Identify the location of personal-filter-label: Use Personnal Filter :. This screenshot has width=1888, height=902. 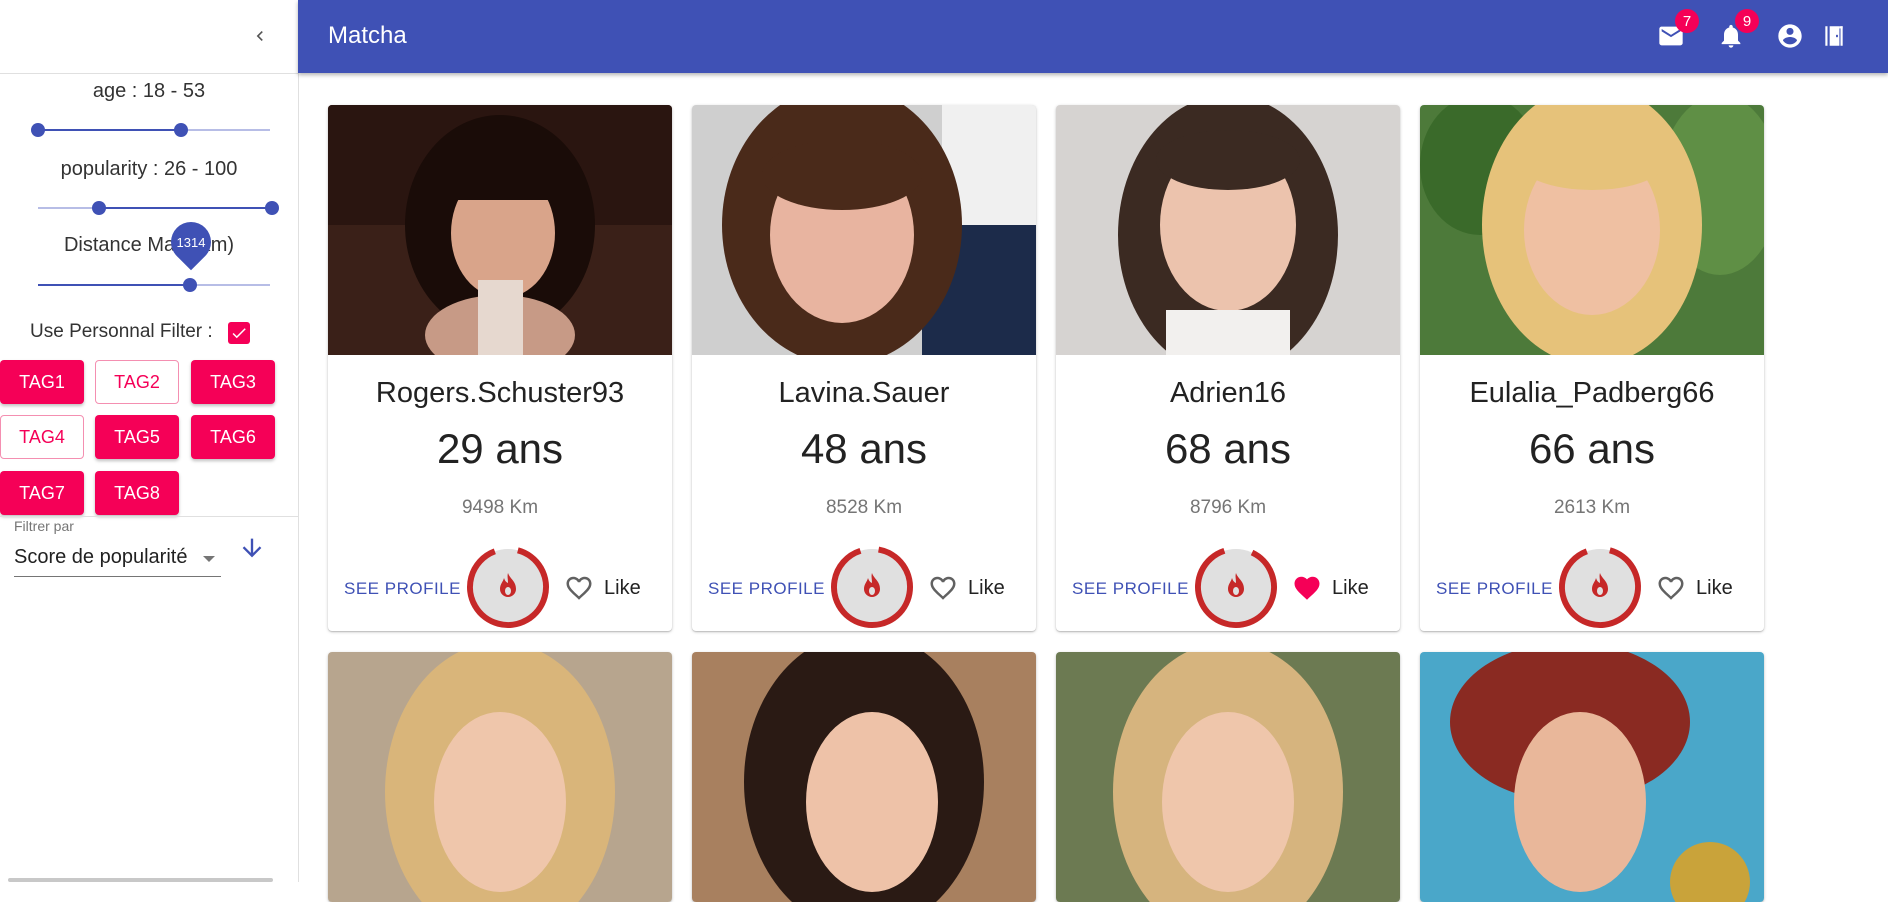
(121, 331).